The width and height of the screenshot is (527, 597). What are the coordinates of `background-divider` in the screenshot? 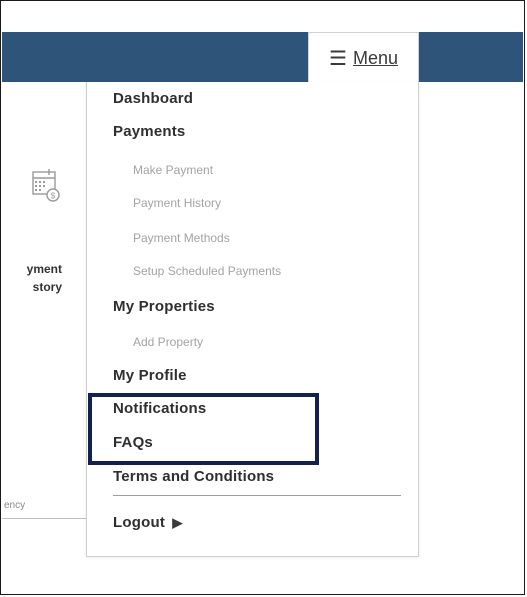 It's located at (47, 518).